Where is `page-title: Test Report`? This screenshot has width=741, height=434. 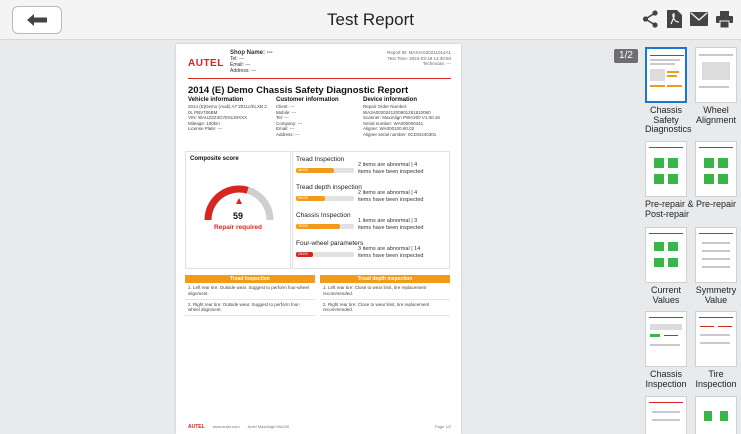
page-title: Test Report is located at coordinates (370, 19).